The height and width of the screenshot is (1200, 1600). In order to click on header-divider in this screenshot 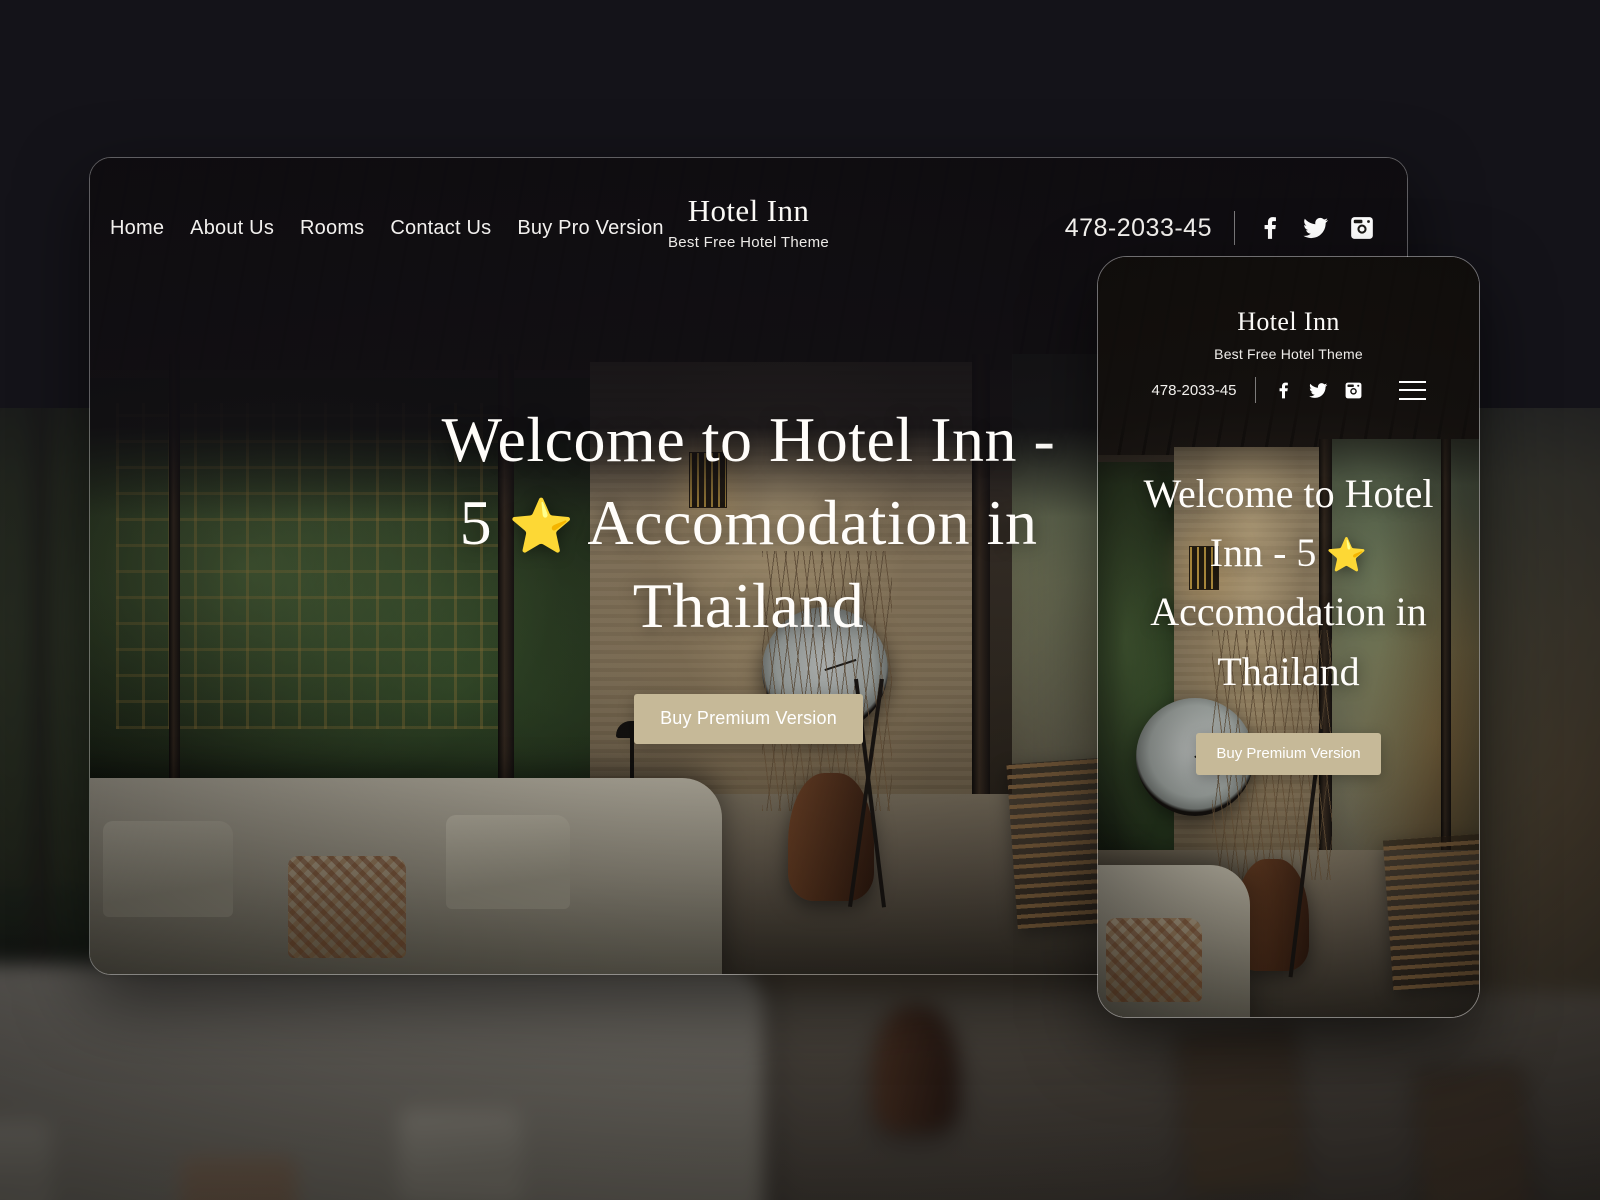, I will do `click(1234, 228)`.